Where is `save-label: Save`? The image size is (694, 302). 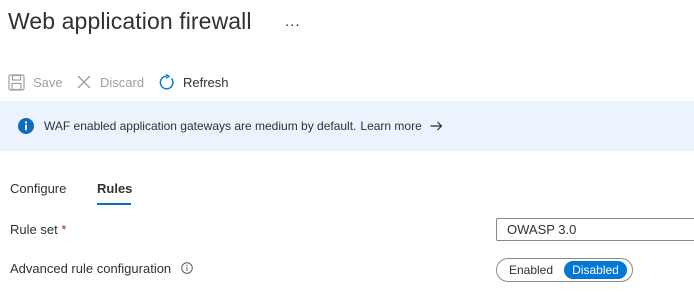
save-label: Save is located at coordinates (48, 82).